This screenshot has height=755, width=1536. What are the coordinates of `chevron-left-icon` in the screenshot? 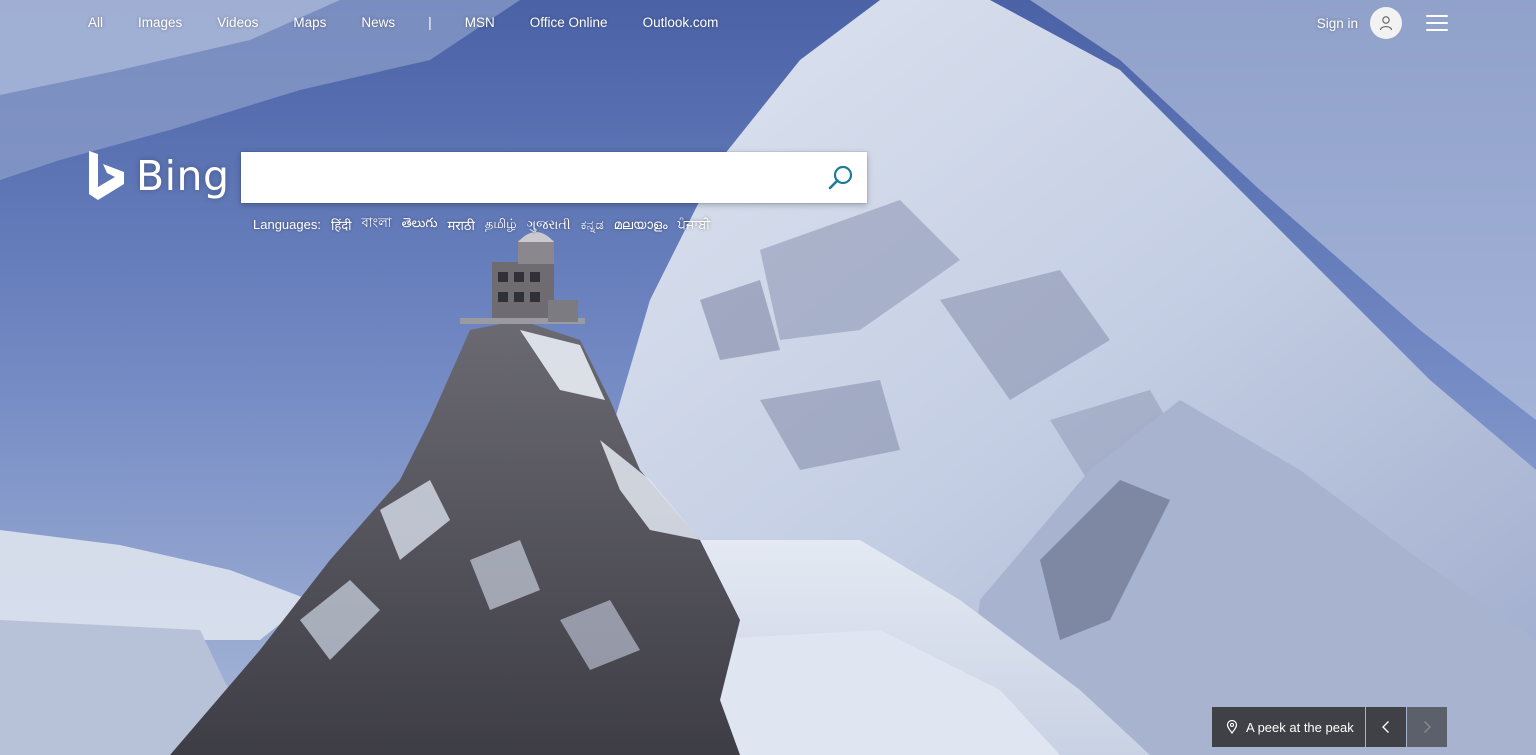 It's located at (1385, 727).